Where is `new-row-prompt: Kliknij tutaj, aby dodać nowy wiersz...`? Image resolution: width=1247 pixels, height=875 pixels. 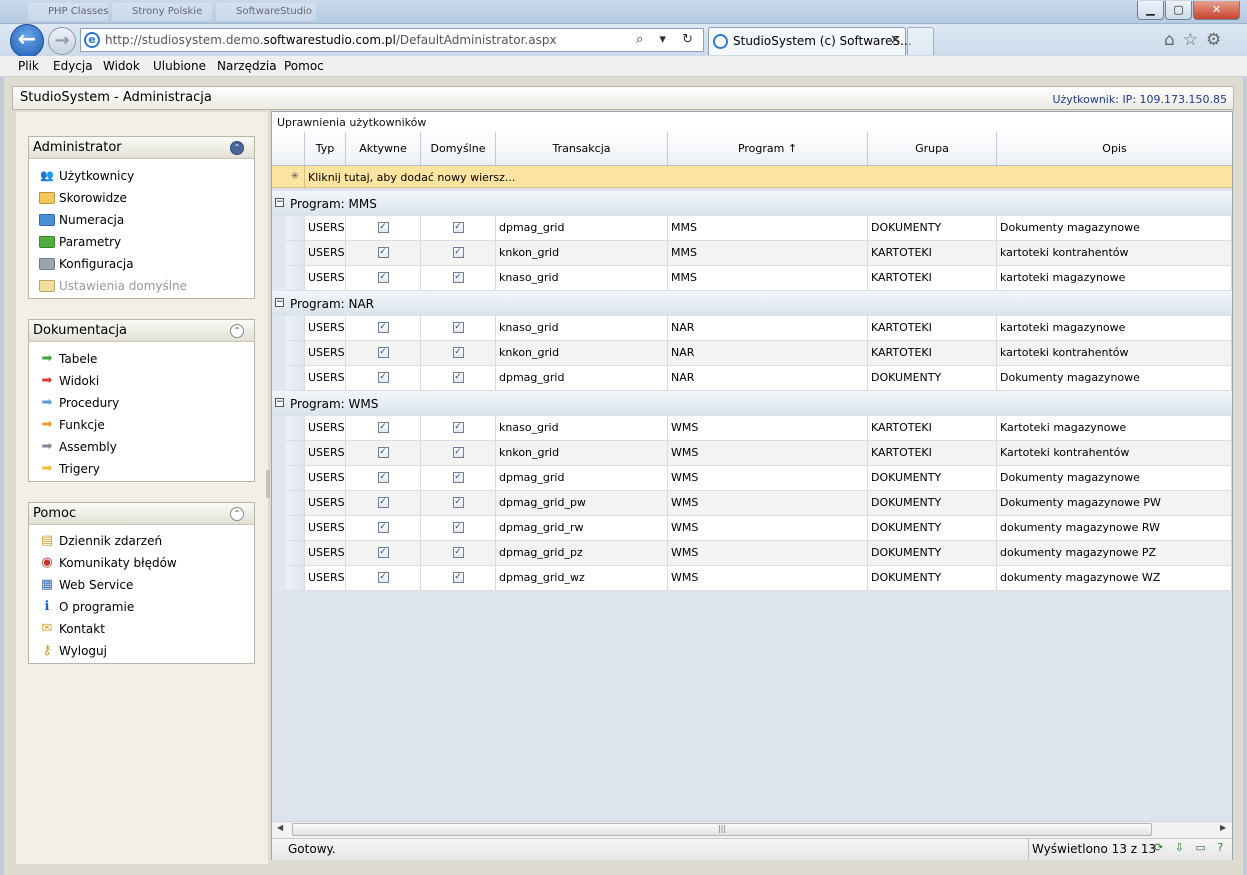 new-row-prompt: Kliknij tutaj, aby dodać nowy wiersz... is located at coordinates (411, 177).